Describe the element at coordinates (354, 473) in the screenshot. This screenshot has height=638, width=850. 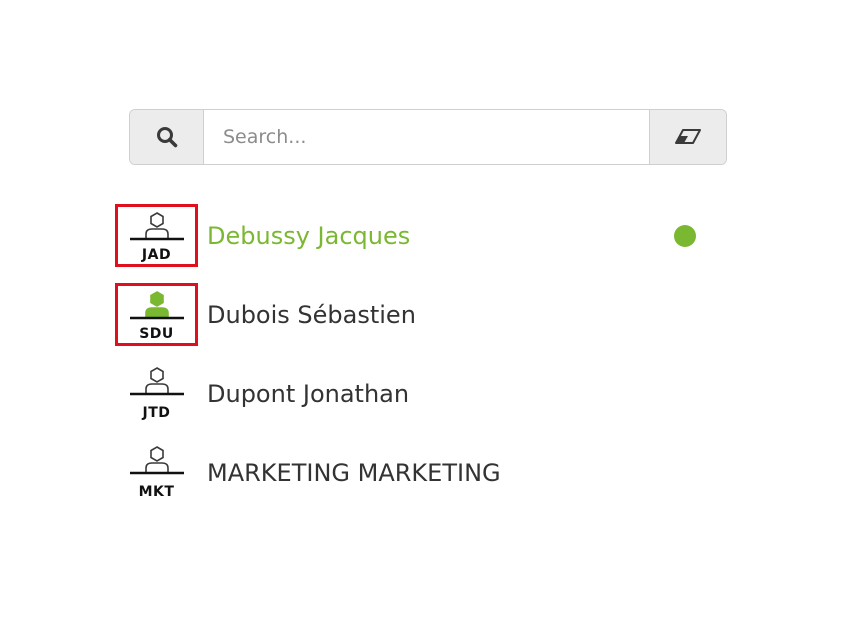
I see `user-name: MARKETING MARKETING` at that location.